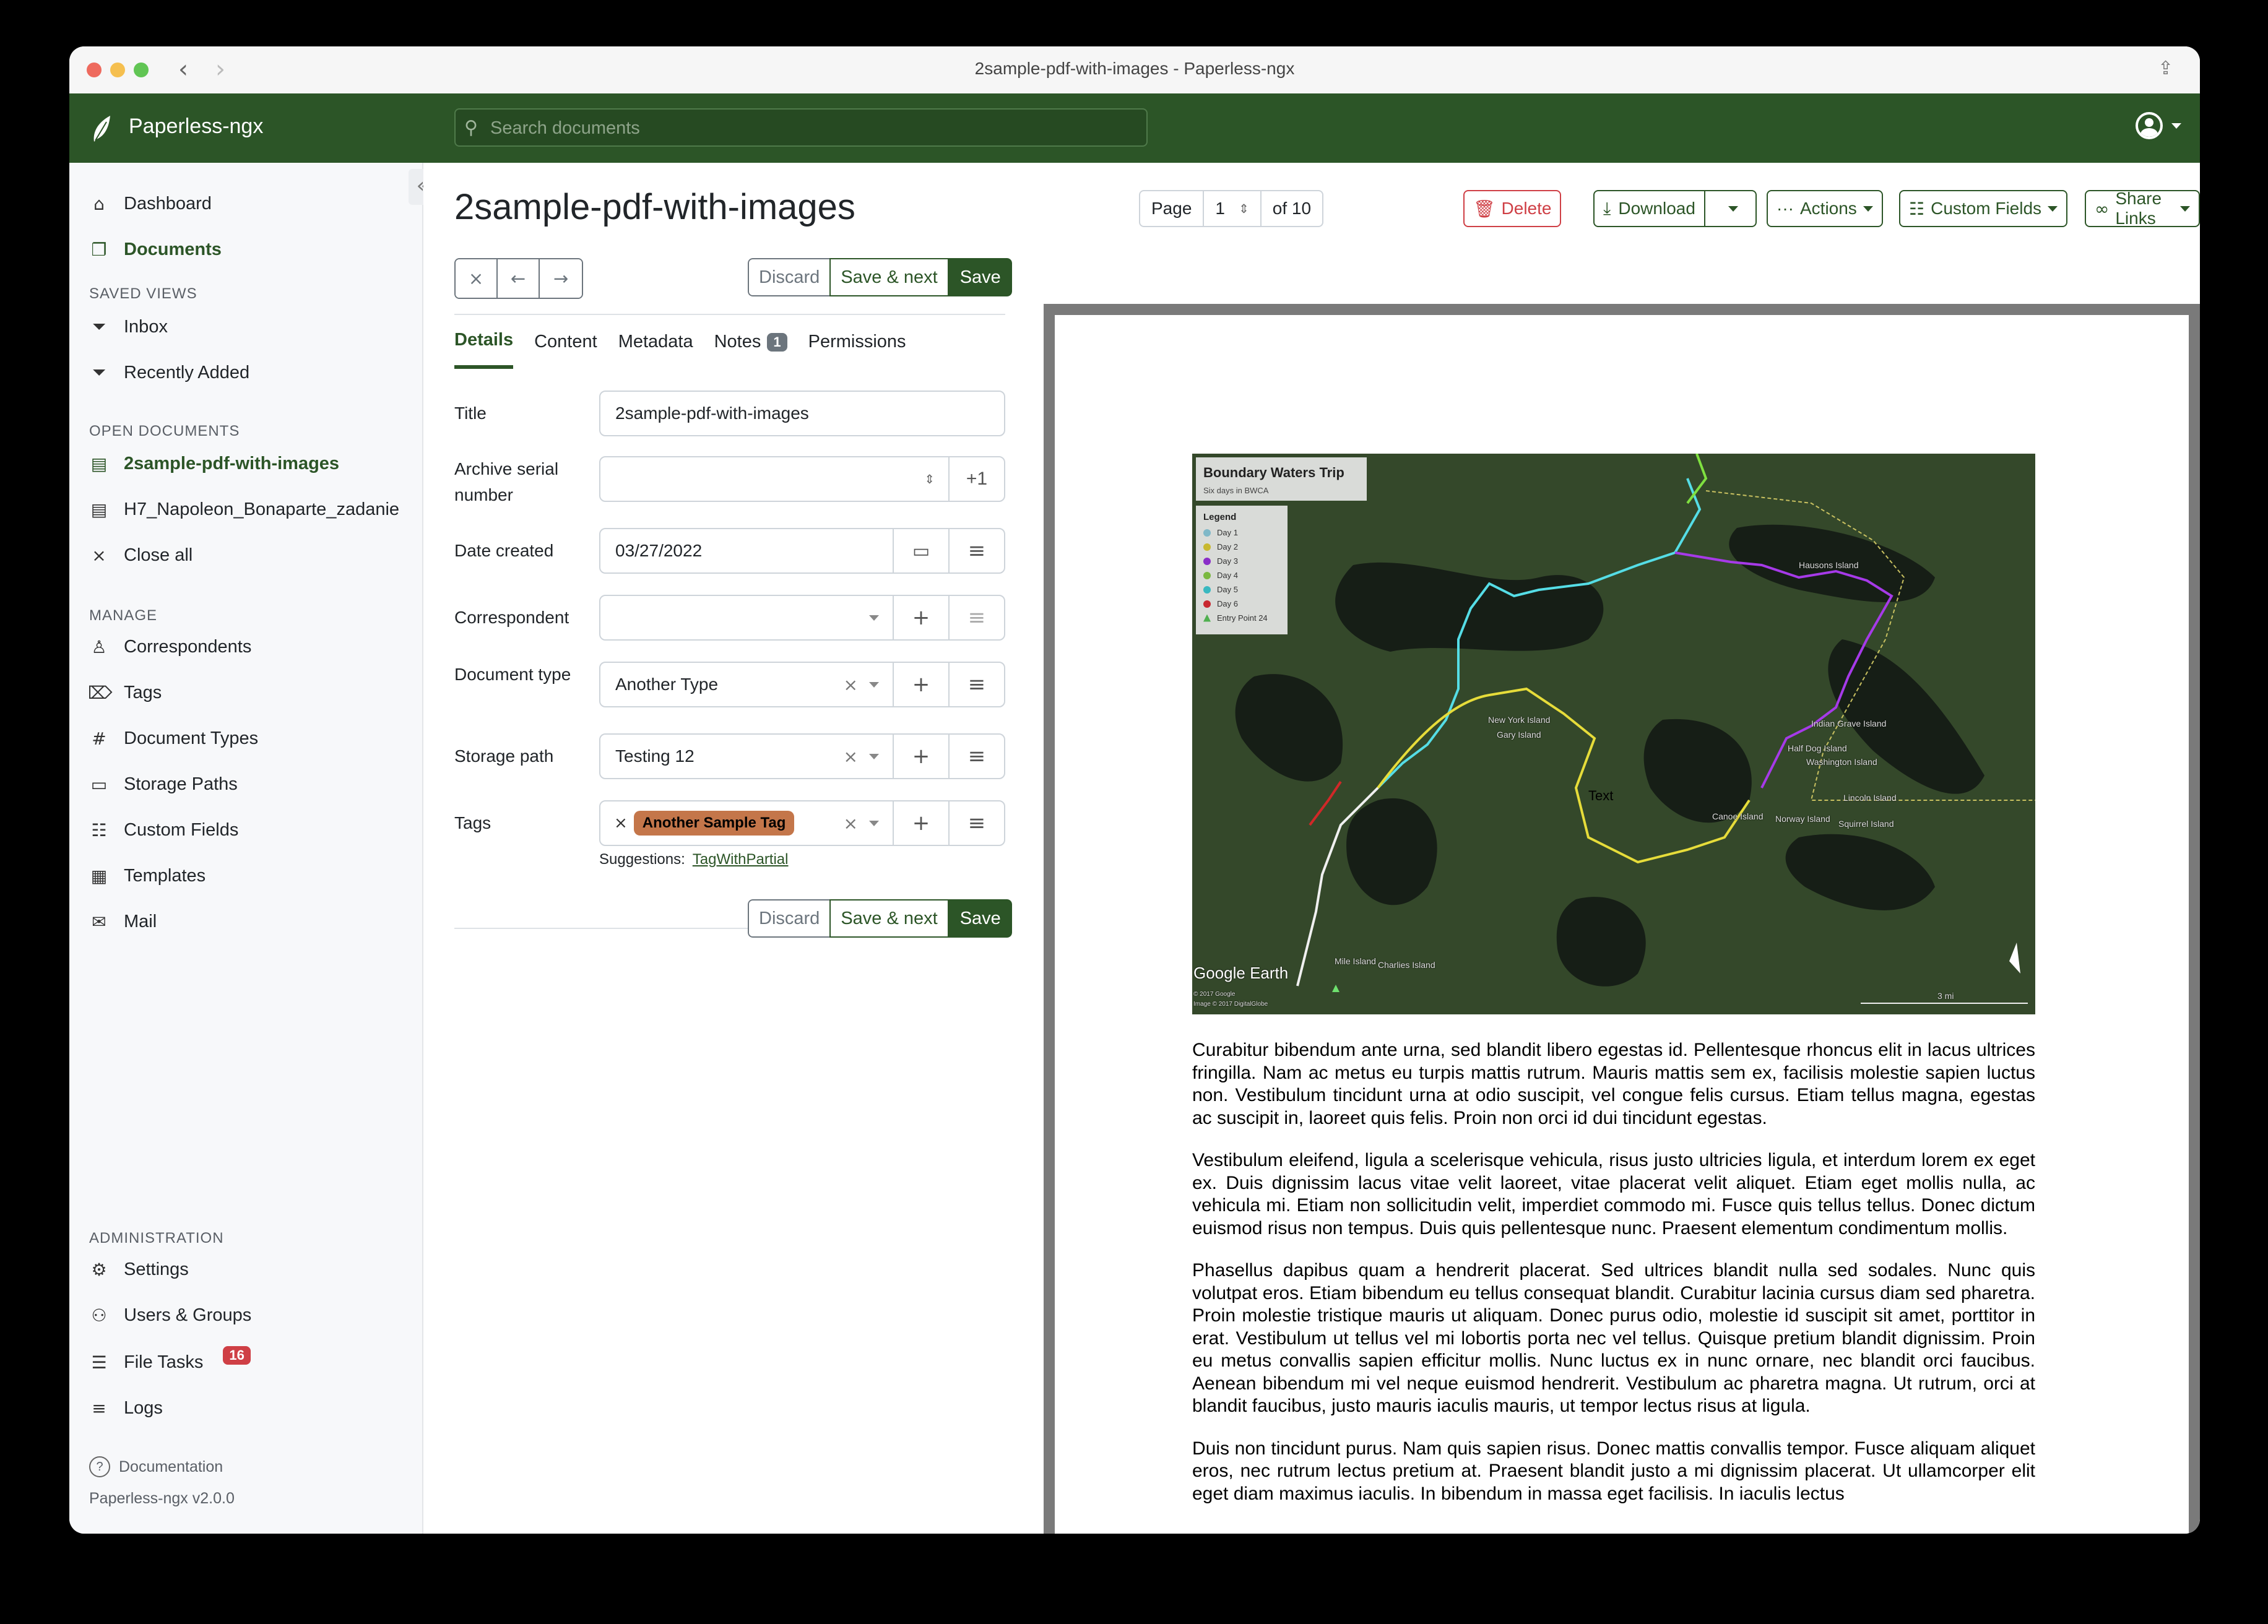 The height and width of the screenshot is (1624, 2268). I want to click on actions-dropdown: ··· Actions, so click(1825, 208).